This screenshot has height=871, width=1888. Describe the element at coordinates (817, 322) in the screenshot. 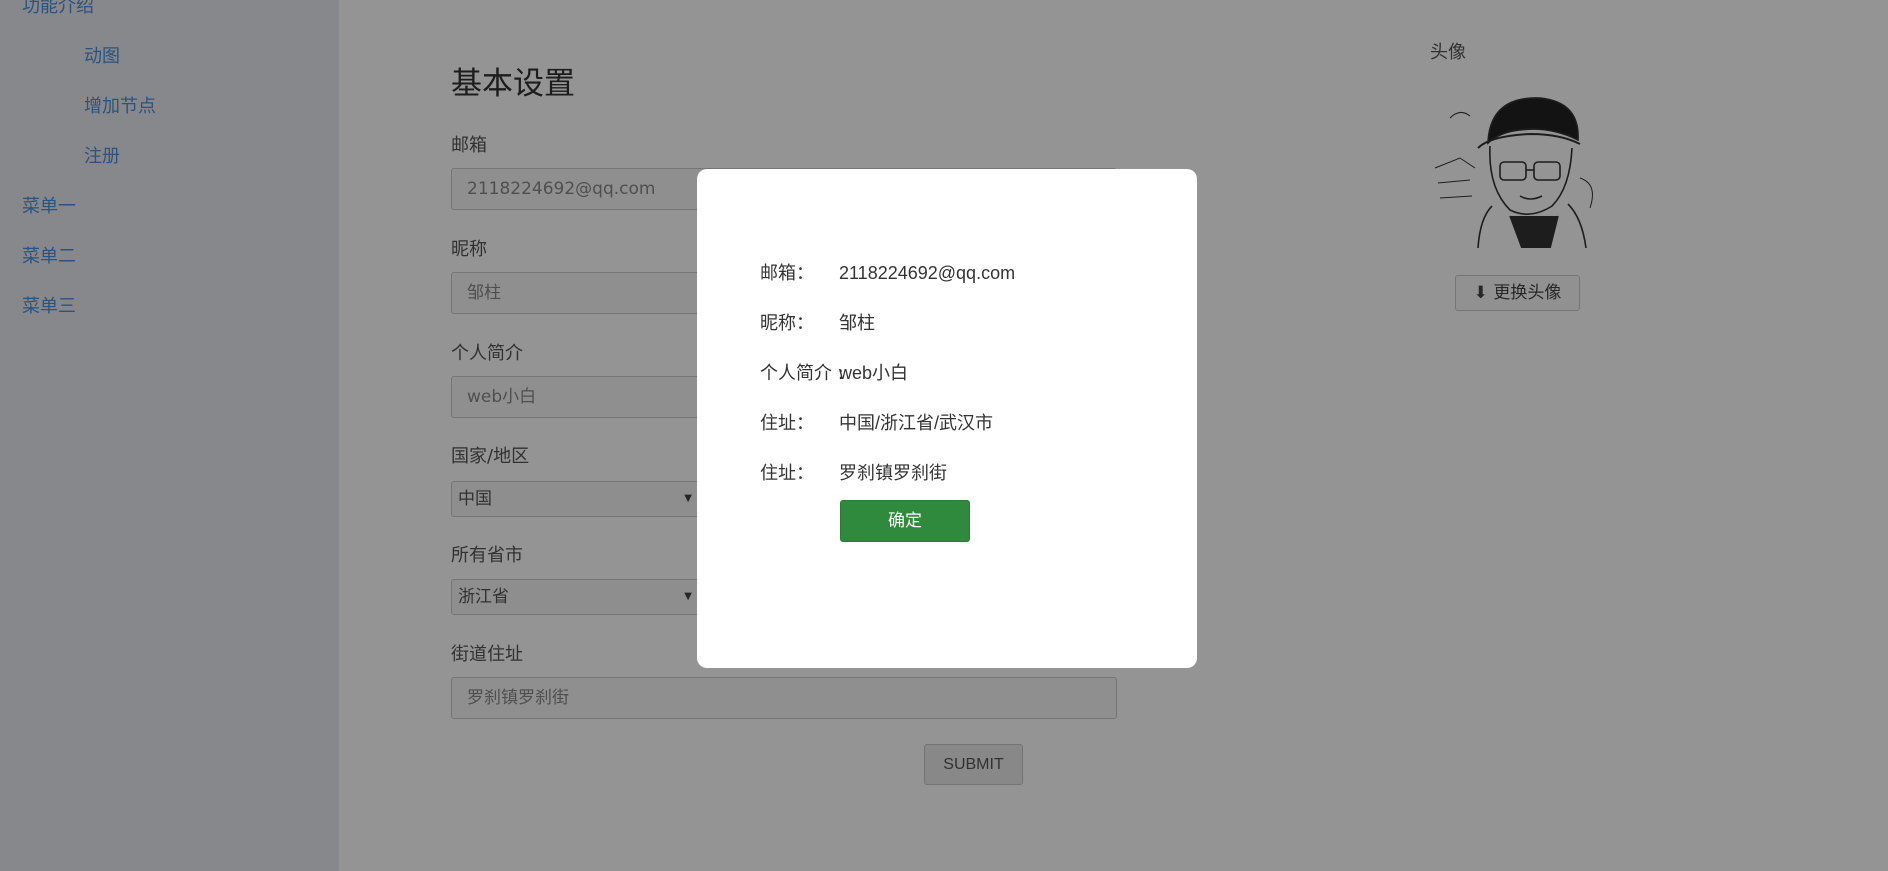

I see `dialog-row-nickname: 昵称： 邹柱` at that location.